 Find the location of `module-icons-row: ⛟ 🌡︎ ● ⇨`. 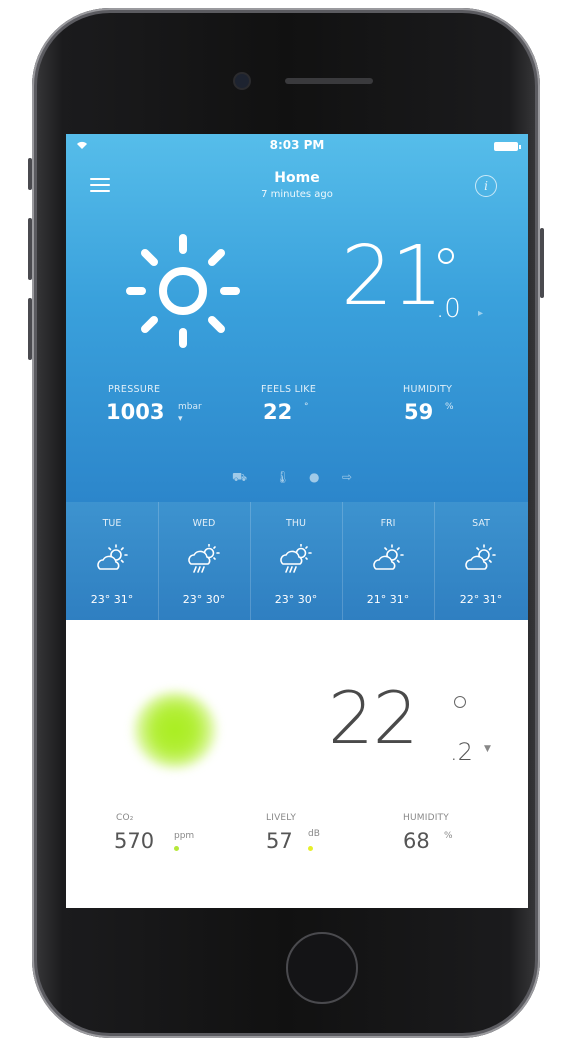

module-icons-row: ⛟ 🌡︎ ● ⇨ is located at coordinates (297, 480).